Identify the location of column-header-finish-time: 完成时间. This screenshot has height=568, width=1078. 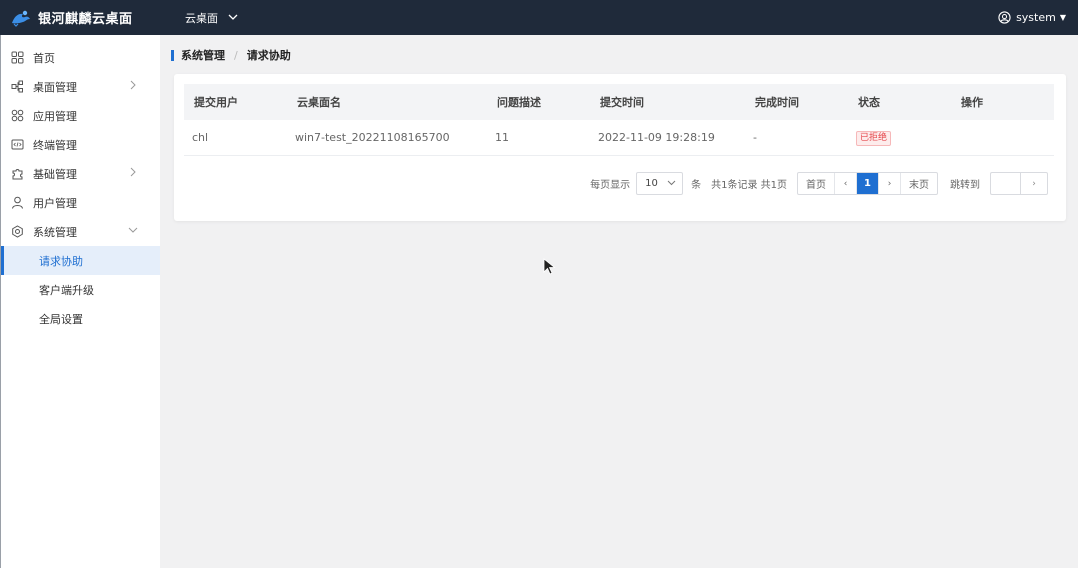
(777, 102).